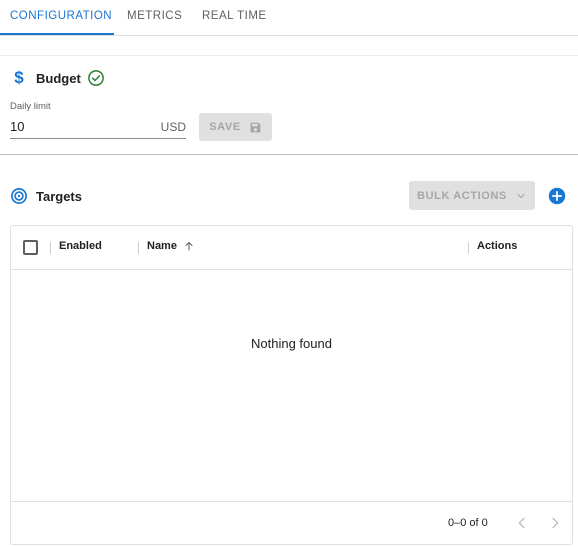  Describe the element at coordinates (17, 126) in the screenshot. I see `daily-limit-value: 10` at that location.